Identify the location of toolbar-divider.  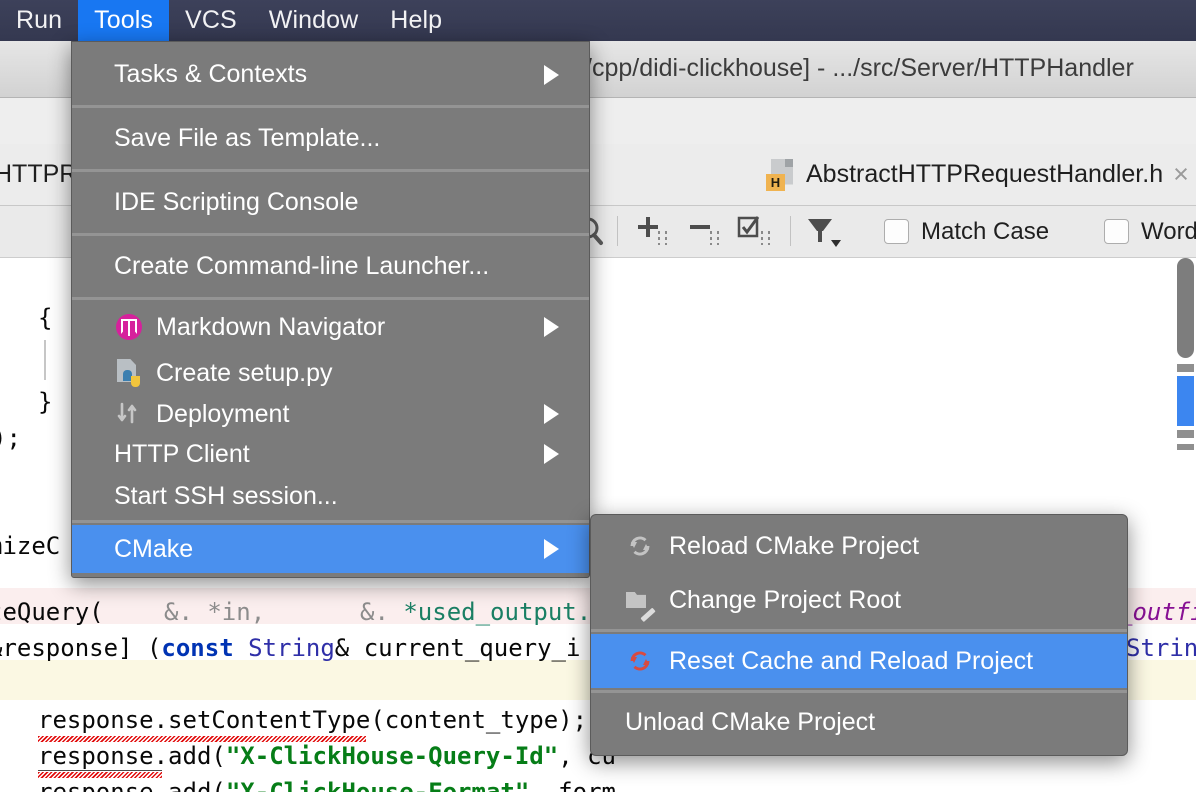
(617, 231).